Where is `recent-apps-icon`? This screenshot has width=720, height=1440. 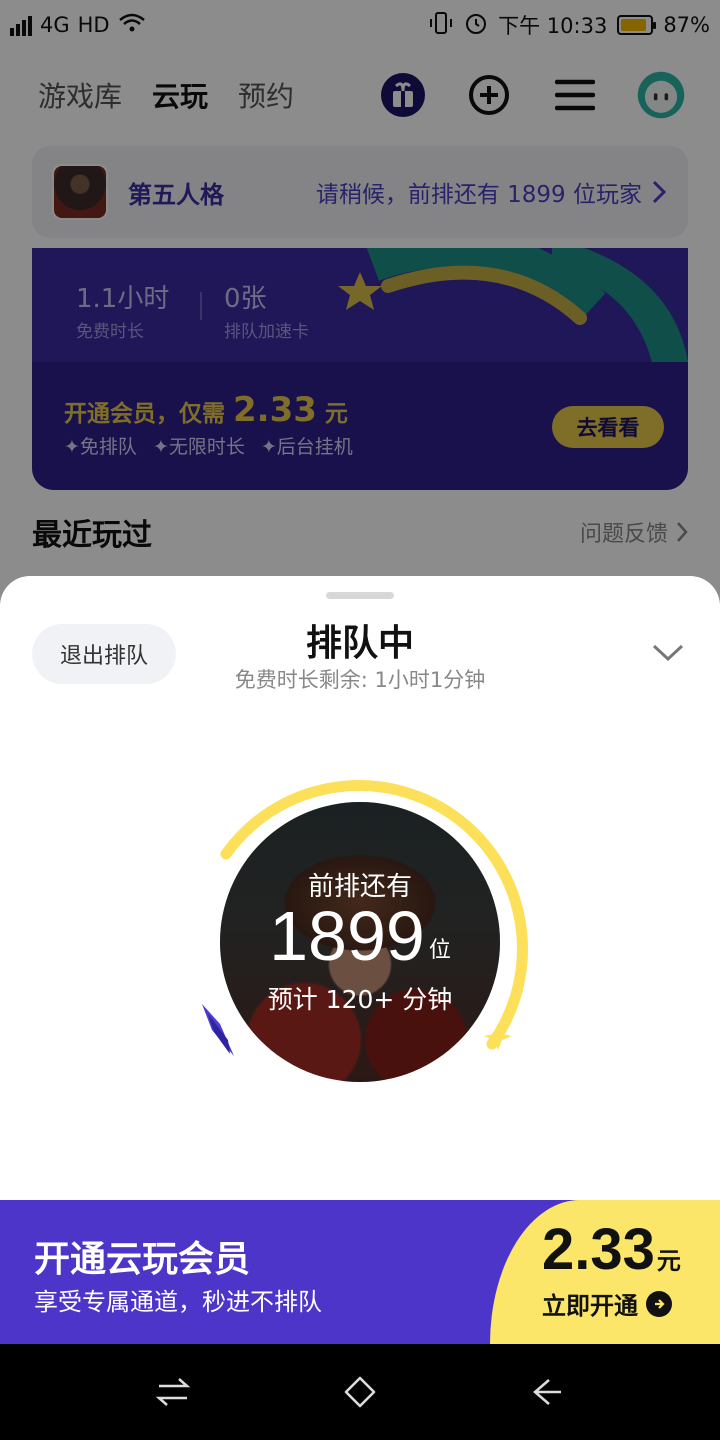
recent-apps-icon is located at coordinates (173, 1392).